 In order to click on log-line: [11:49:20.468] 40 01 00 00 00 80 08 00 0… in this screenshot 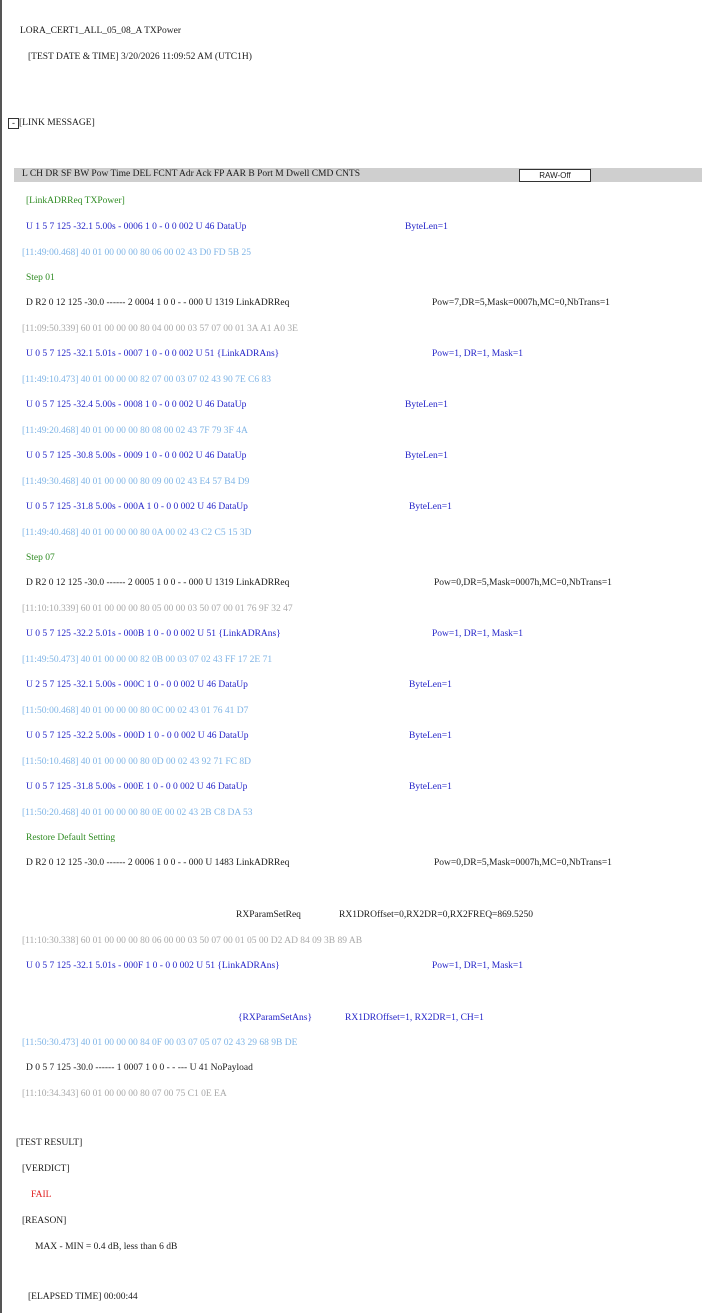, I will do `click(135, 431)`.